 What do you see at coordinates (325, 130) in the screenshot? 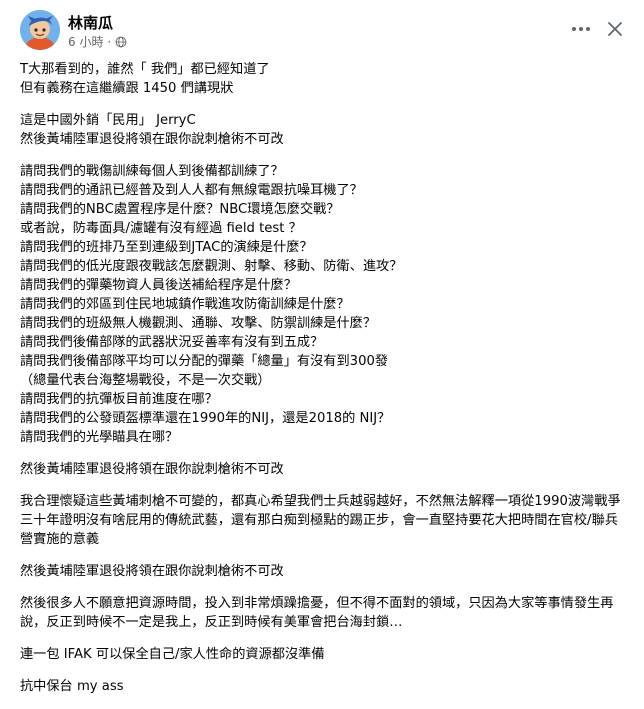
I see `post-paragraph: 這是中國外銷「民用」 JerryC 然後黃埔陸軍退役將領在跟你說刺槍術不可改` at bounding box center [325, 130].